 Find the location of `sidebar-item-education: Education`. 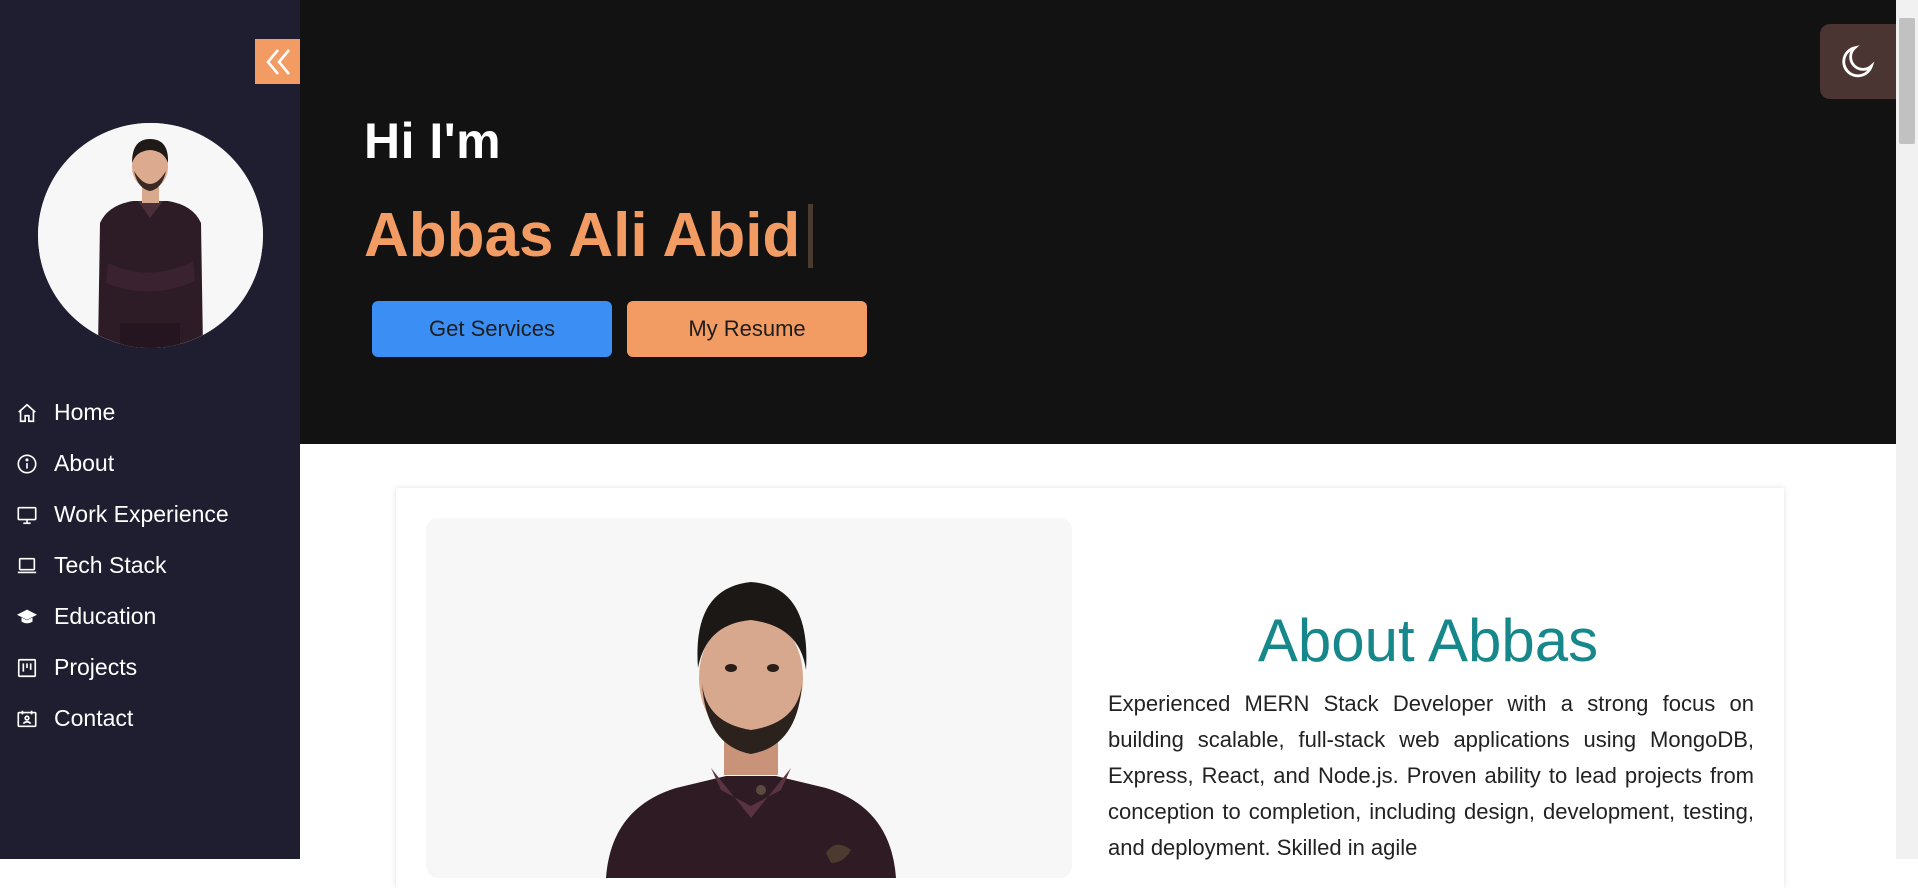

sidebar-item-education: Education is located at coordinates (150, 616).